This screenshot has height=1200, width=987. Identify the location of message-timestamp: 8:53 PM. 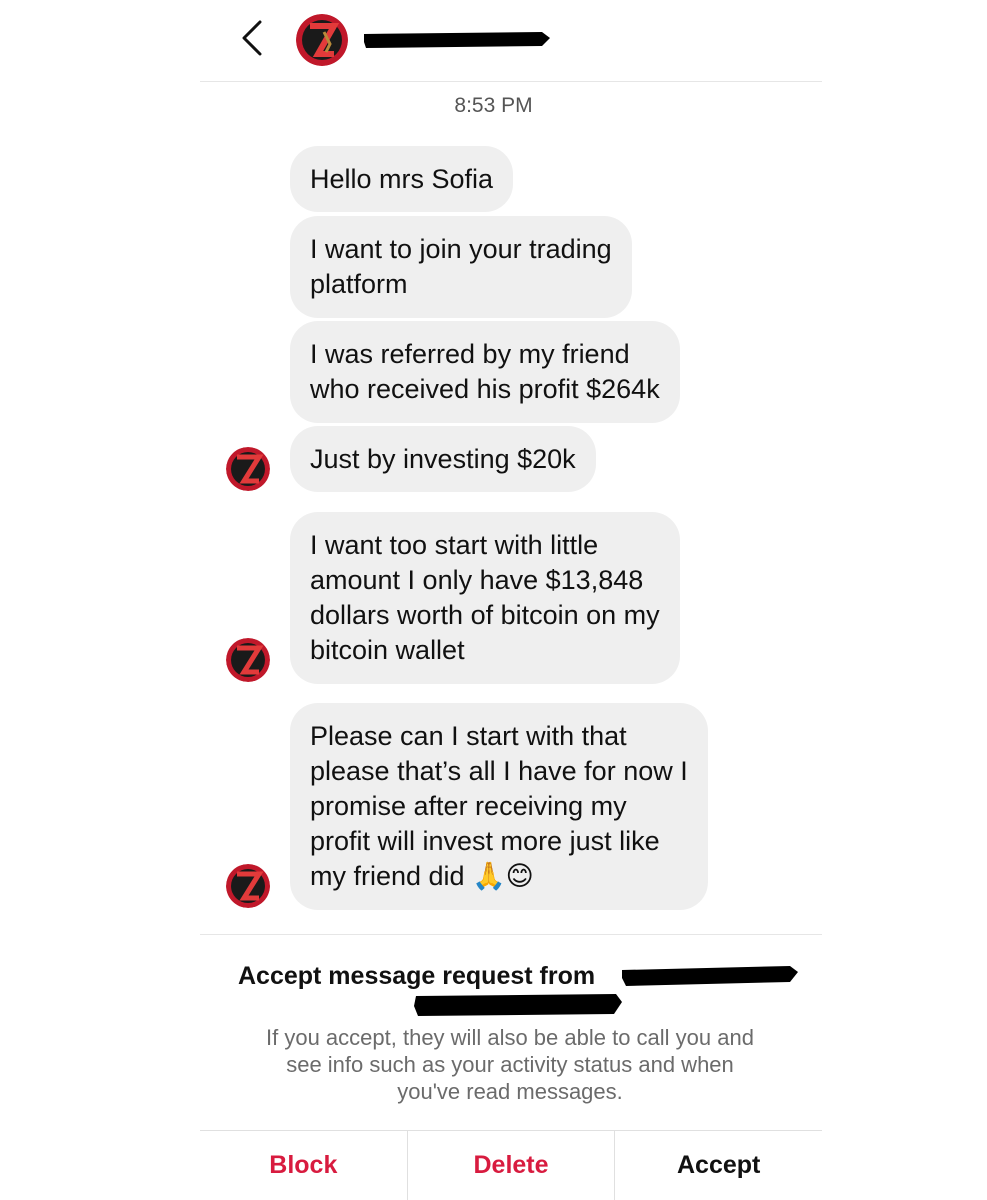
(493, 105).